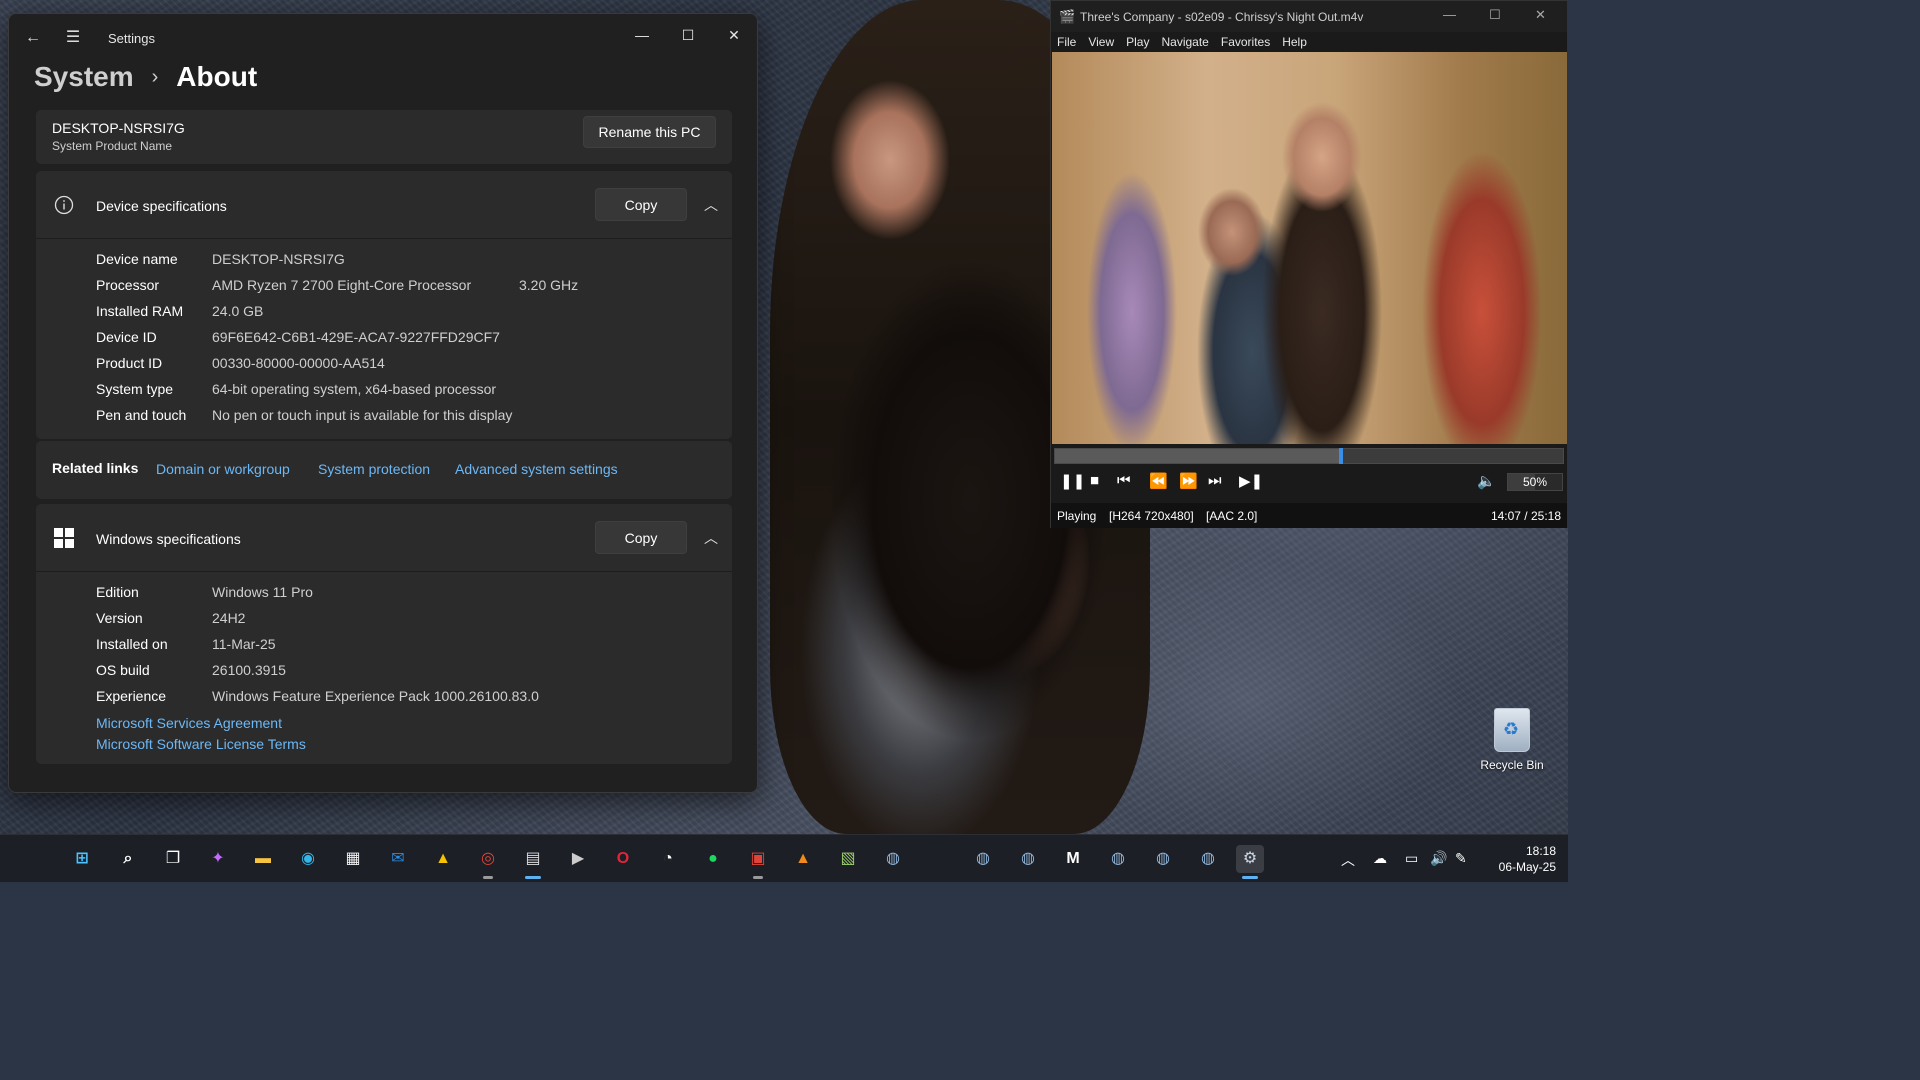  I want to click on files-app-icon: ▧, so click(848, 859).